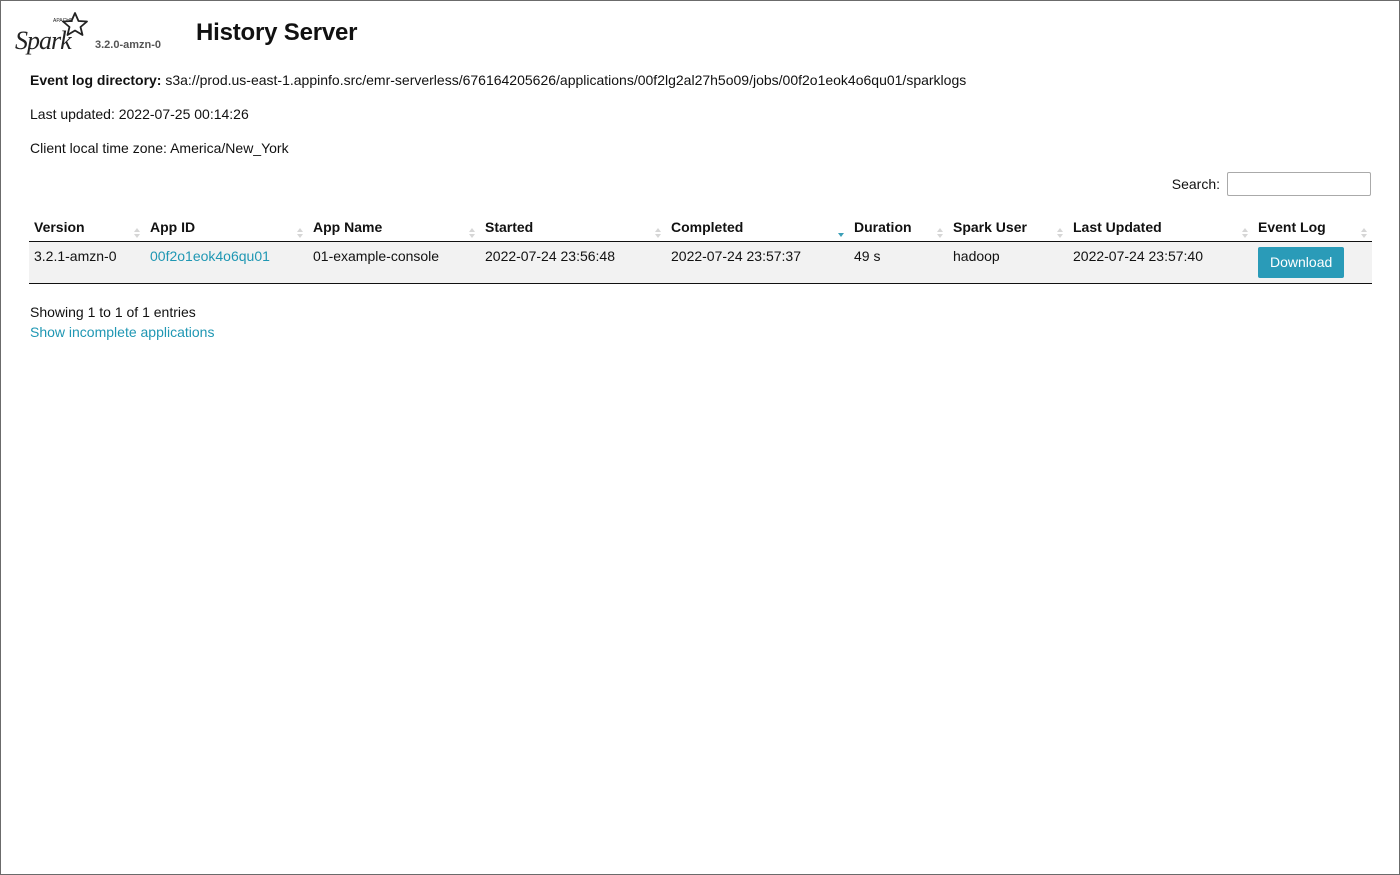 The width and height of the screenshot is (1400, 875). Describe the element at coordinates (1195, 184) in the screenshot. I see `search-label: Search:` at that location.